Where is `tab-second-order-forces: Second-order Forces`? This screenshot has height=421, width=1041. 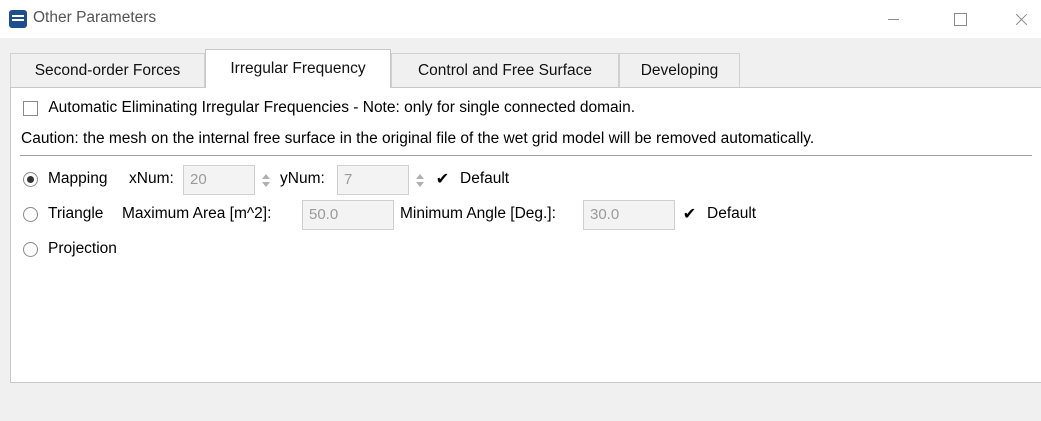
tab-second-order-forces: Second-order Forces is located at coordinates (107, 70).